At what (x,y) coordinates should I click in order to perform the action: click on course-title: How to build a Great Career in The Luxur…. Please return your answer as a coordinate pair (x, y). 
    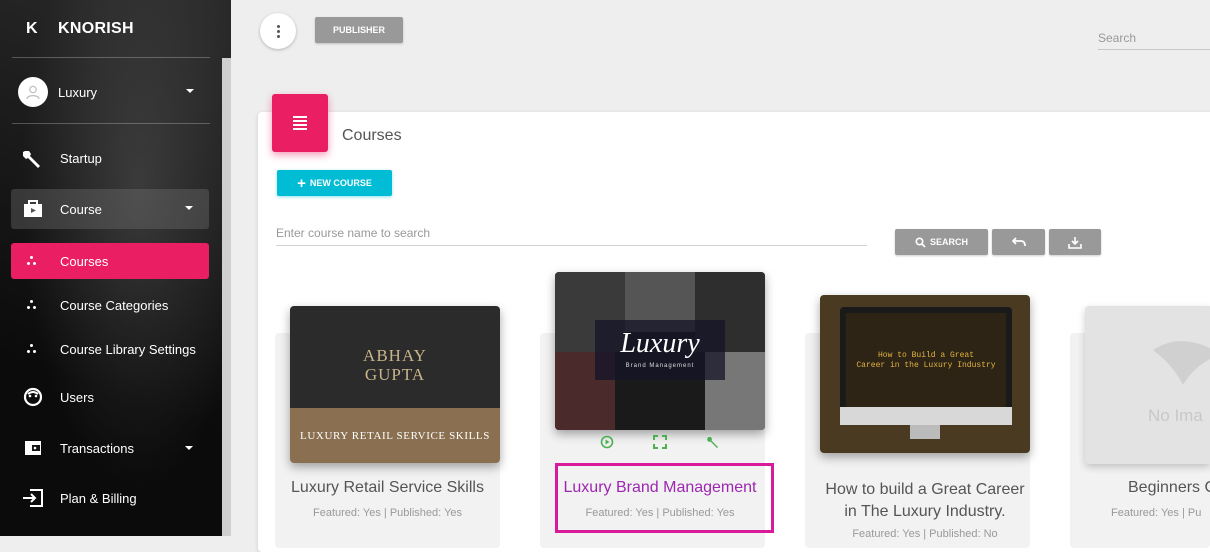
    Looking at the image, I should click on (925, 501).